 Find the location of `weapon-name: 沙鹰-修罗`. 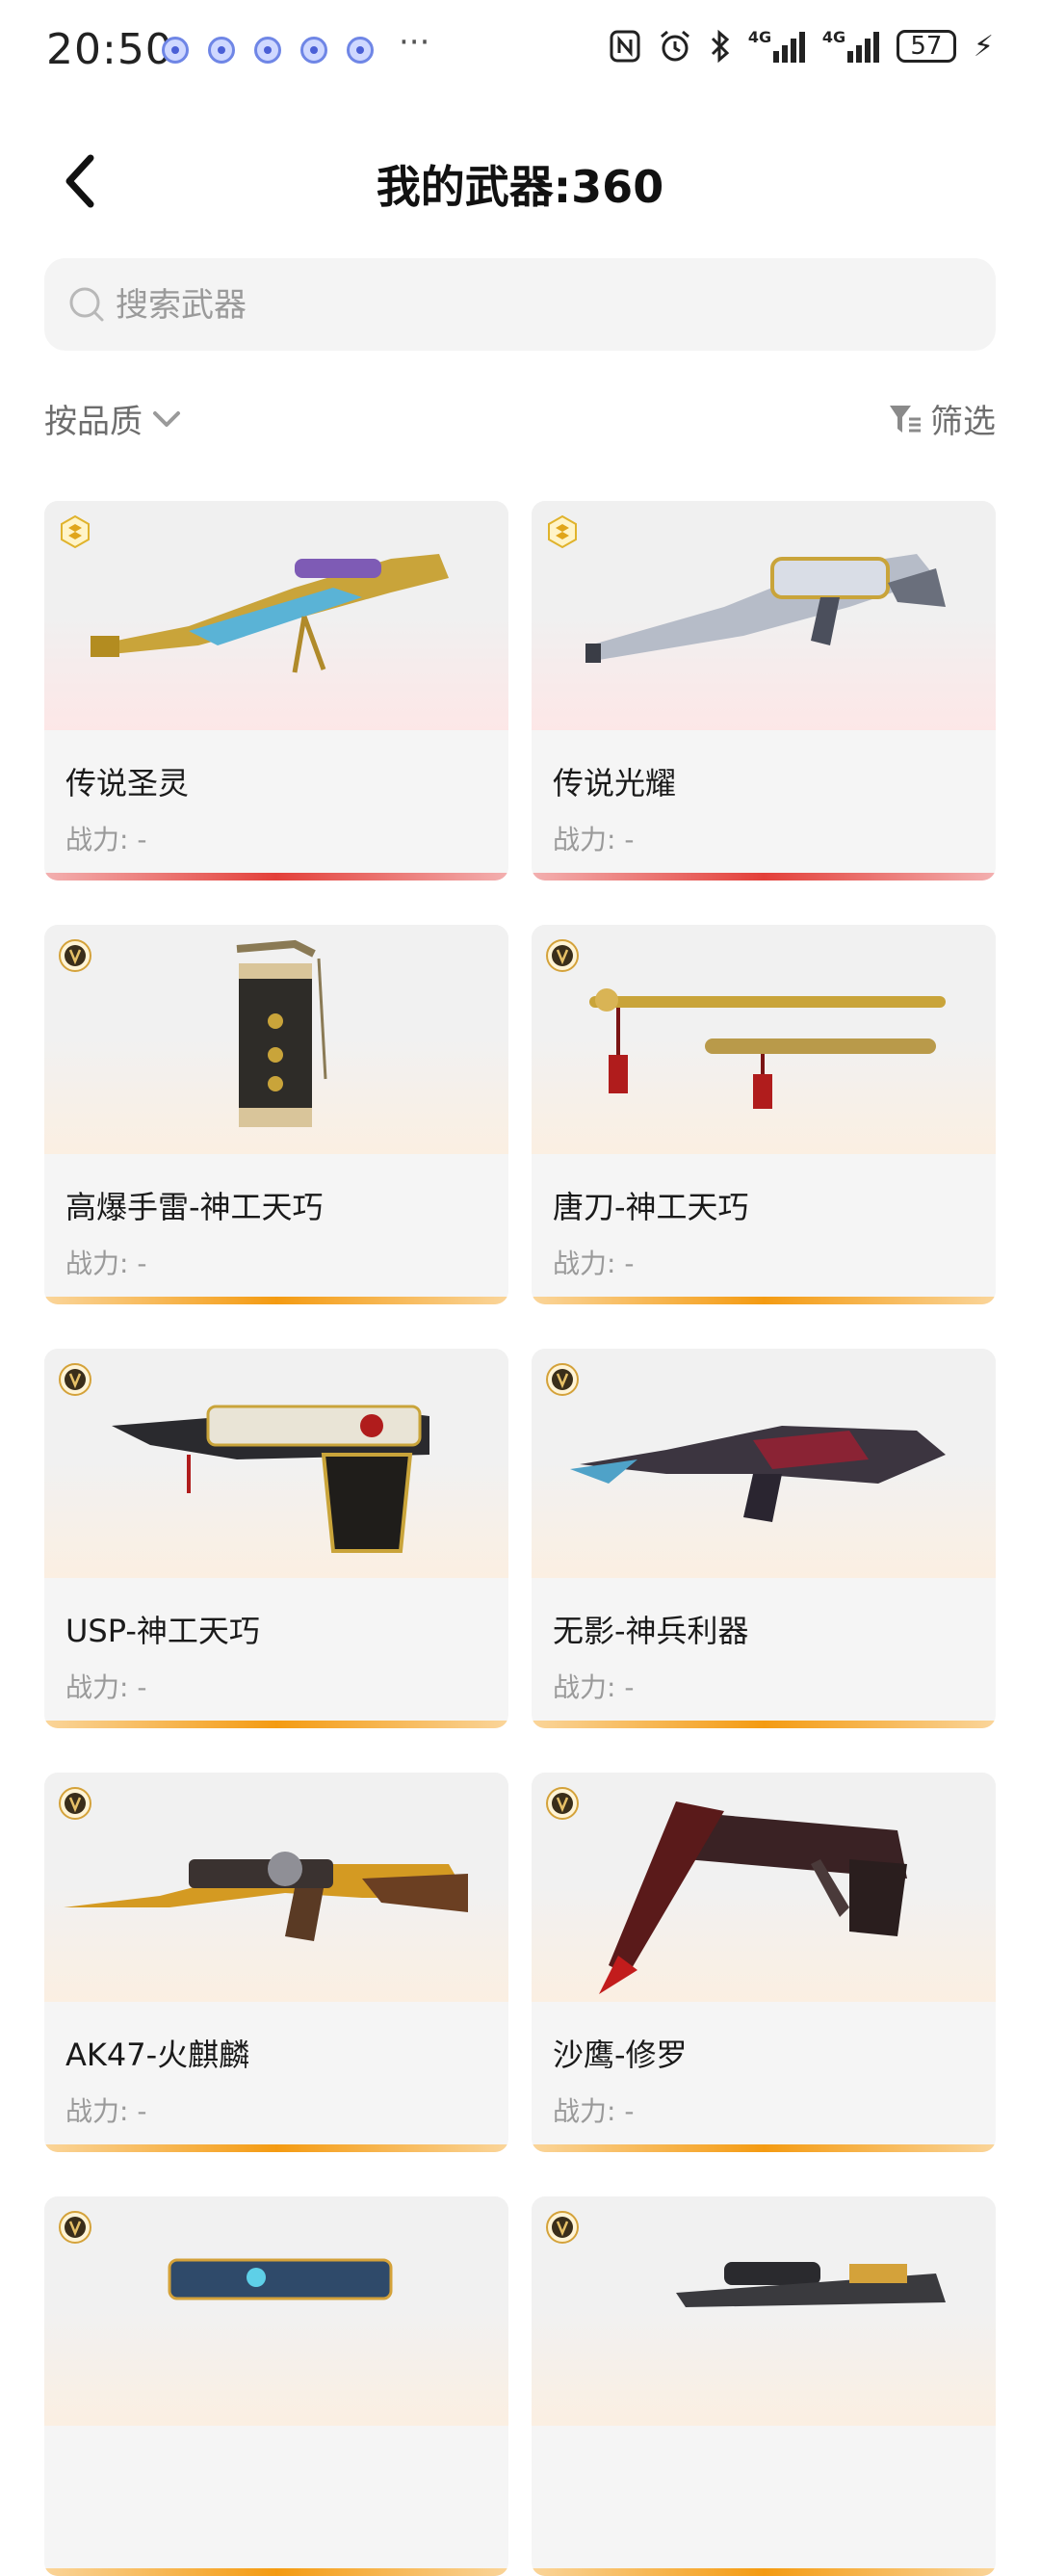

weapon-name: 沙鹰-修罗 is located at coordinates (620, 2055).